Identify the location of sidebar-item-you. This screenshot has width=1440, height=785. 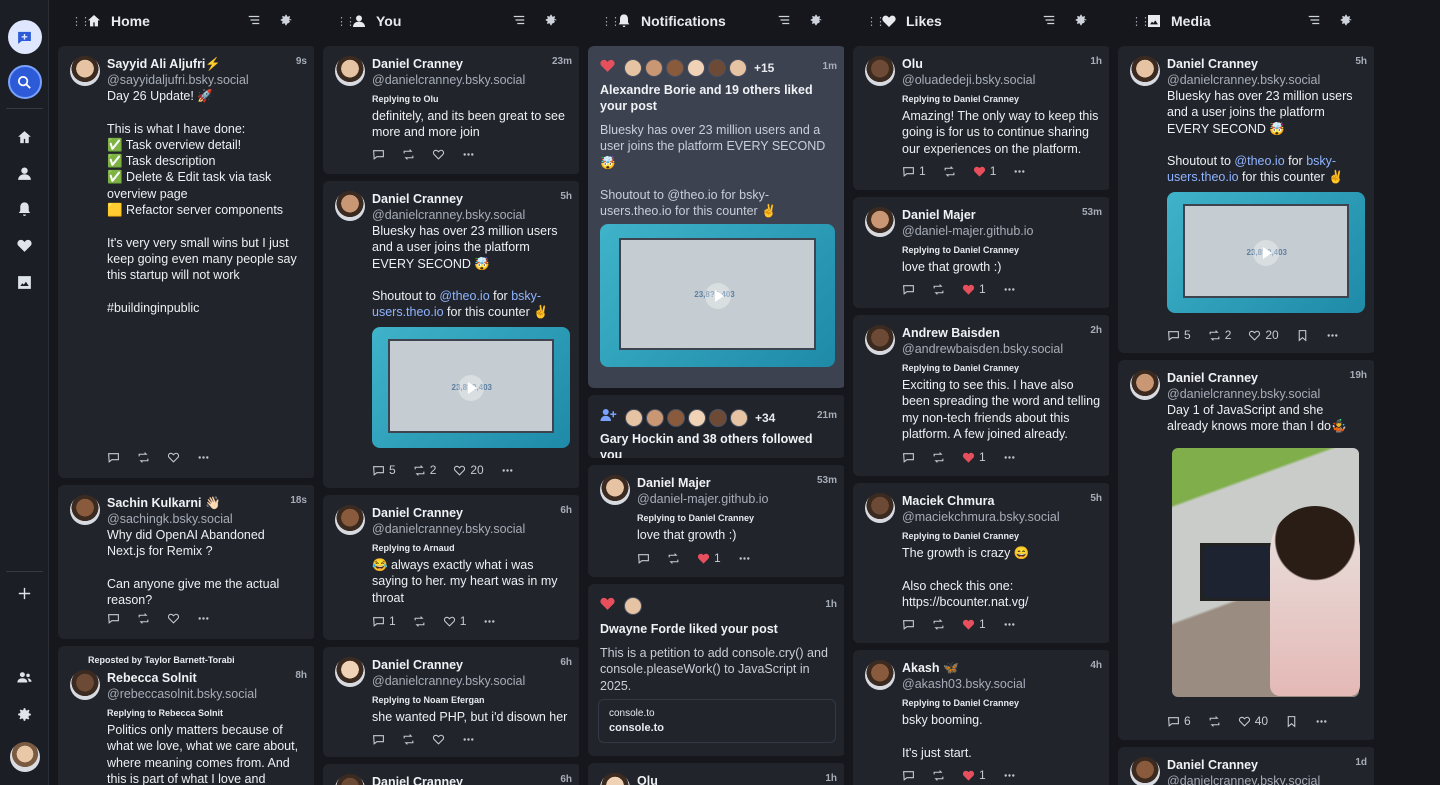
(24, 173).